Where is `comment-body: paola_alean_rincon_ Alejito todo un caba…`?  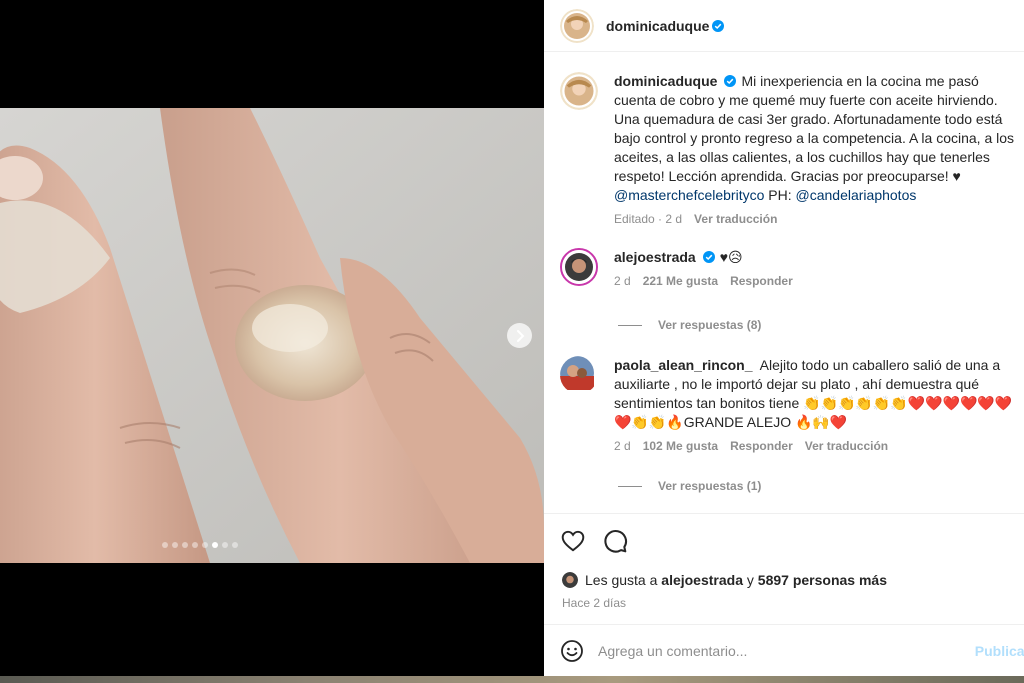
comment-body: paola_alean_rincon_ Alejito todo un caba… is located at coordinates (819, 405).